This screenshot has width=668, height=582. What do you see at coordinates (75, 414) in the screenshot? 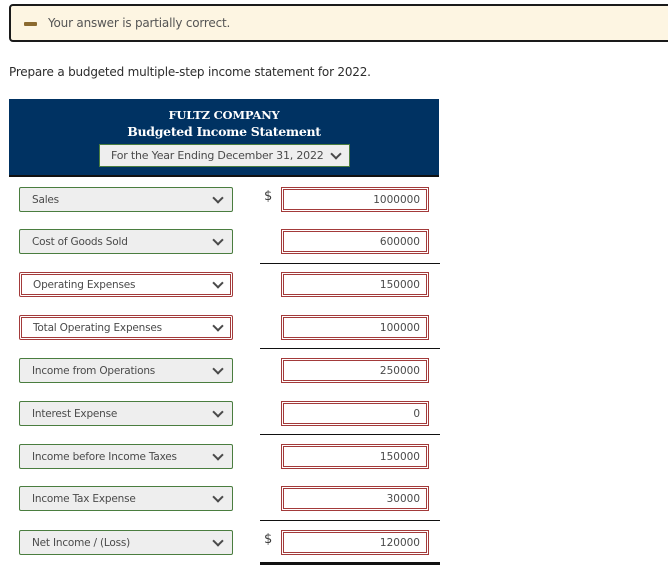
I see `account-select-value: Interest Expense` at bounding box center [75, 414].